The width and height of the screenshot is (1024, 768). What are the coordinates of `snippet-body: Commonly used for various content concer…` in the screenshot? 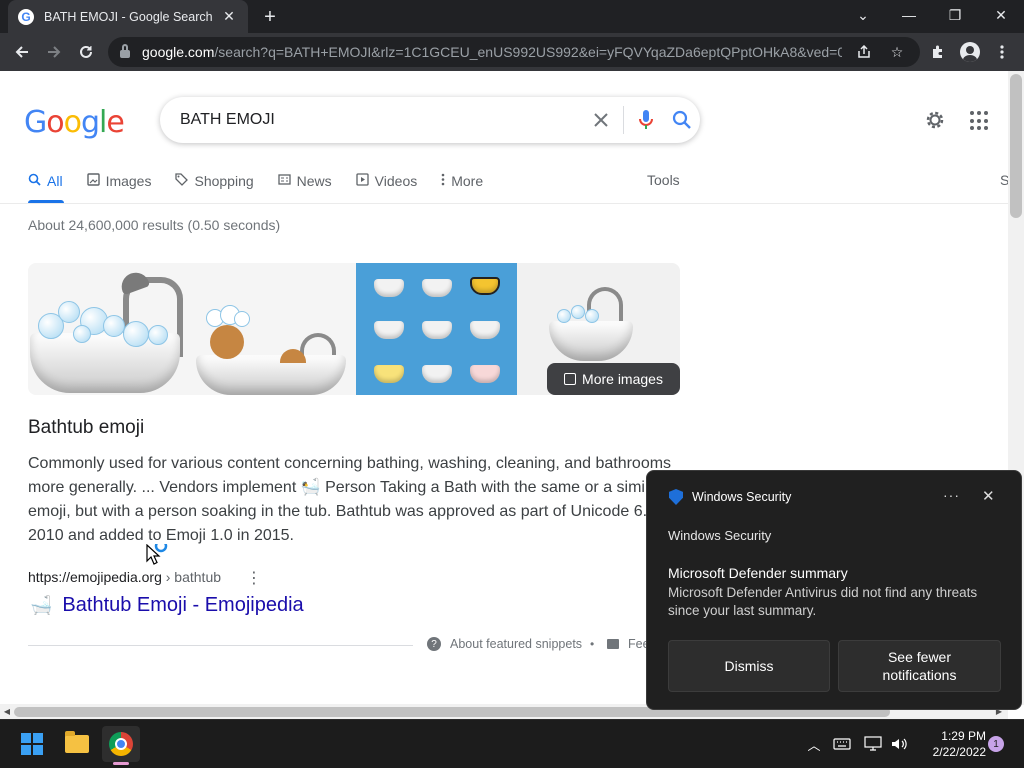 It's located at (350, 499).